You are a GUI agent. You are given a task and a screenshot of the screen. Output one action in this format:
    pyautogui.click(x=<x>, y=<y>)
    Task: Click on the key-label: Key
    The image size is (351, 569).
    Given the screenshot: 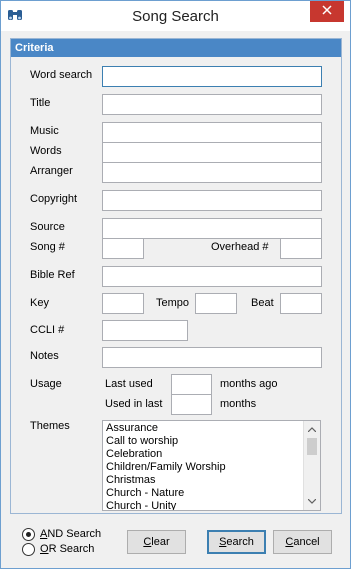 What is the action you would take?
    pyautogui.click(x=39, y=303)
    